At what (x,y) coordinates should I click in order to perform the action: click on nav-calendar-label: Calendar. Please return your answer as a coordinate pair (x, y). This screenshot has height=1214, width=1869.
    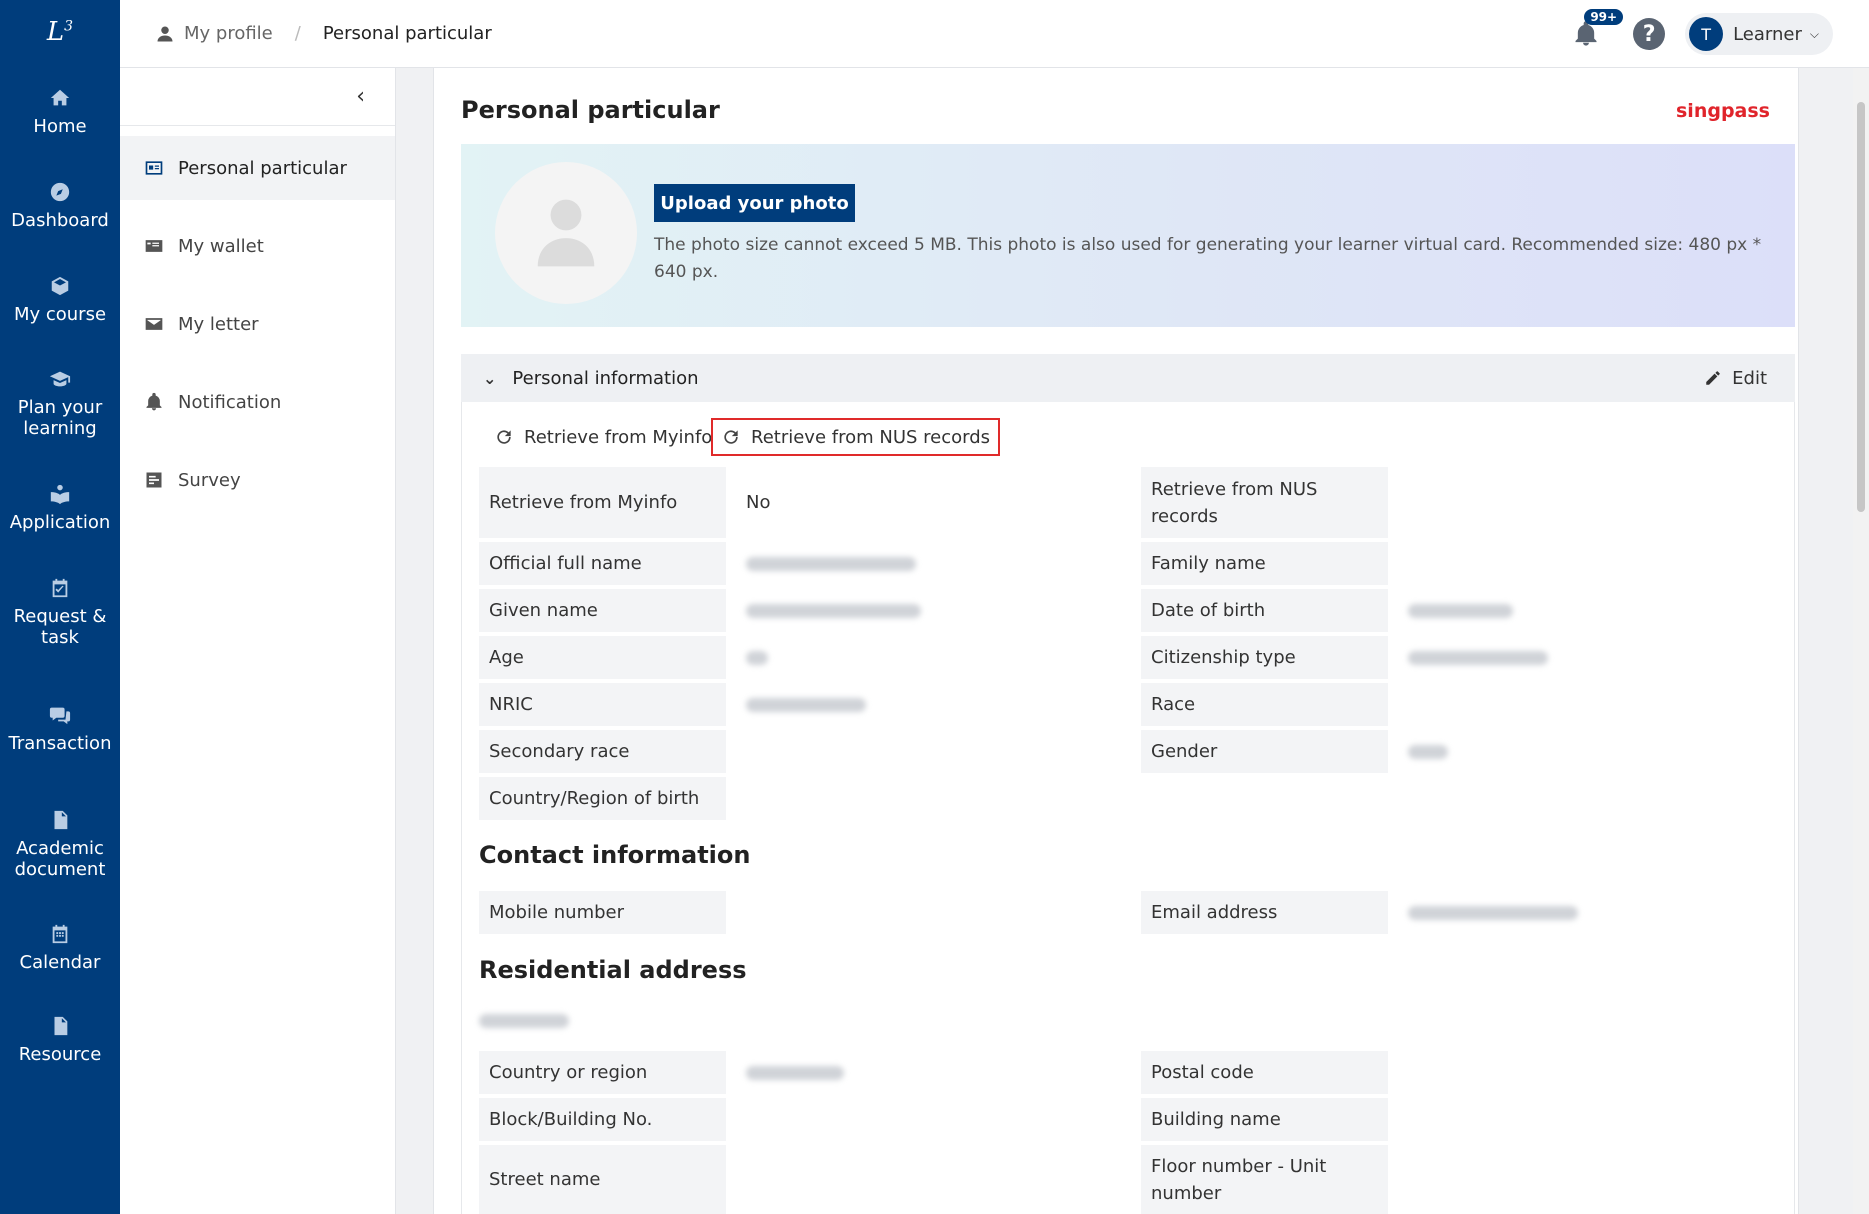
    Looking at the image, I should click on (60, 962).